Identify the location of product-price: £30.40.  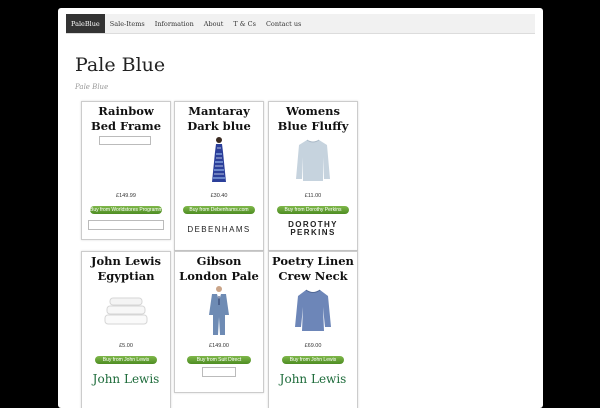
(219, 196).